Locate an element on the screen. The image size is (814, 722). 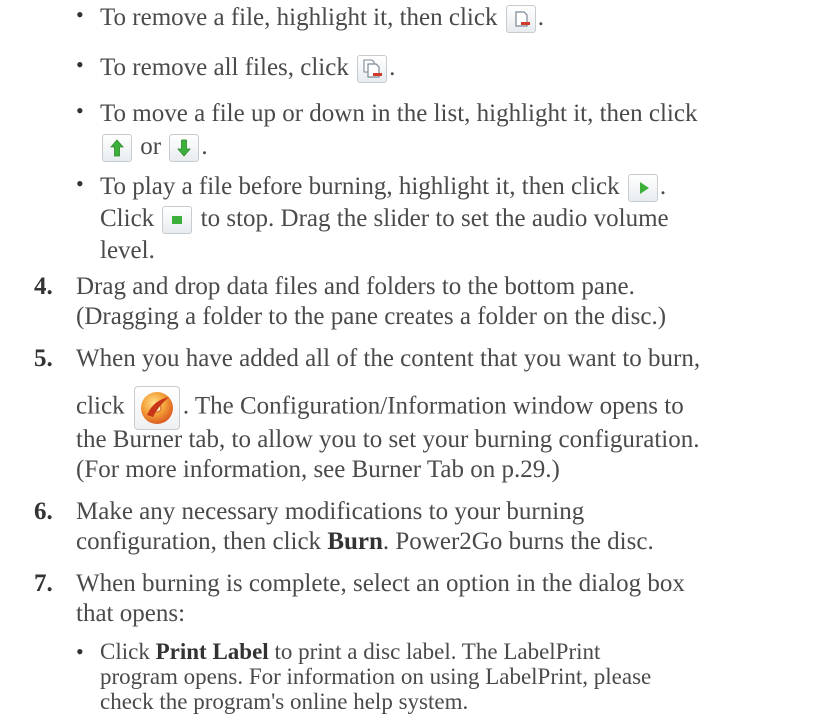
bullet-move-line2: or . is located at coordinates (154, 147).